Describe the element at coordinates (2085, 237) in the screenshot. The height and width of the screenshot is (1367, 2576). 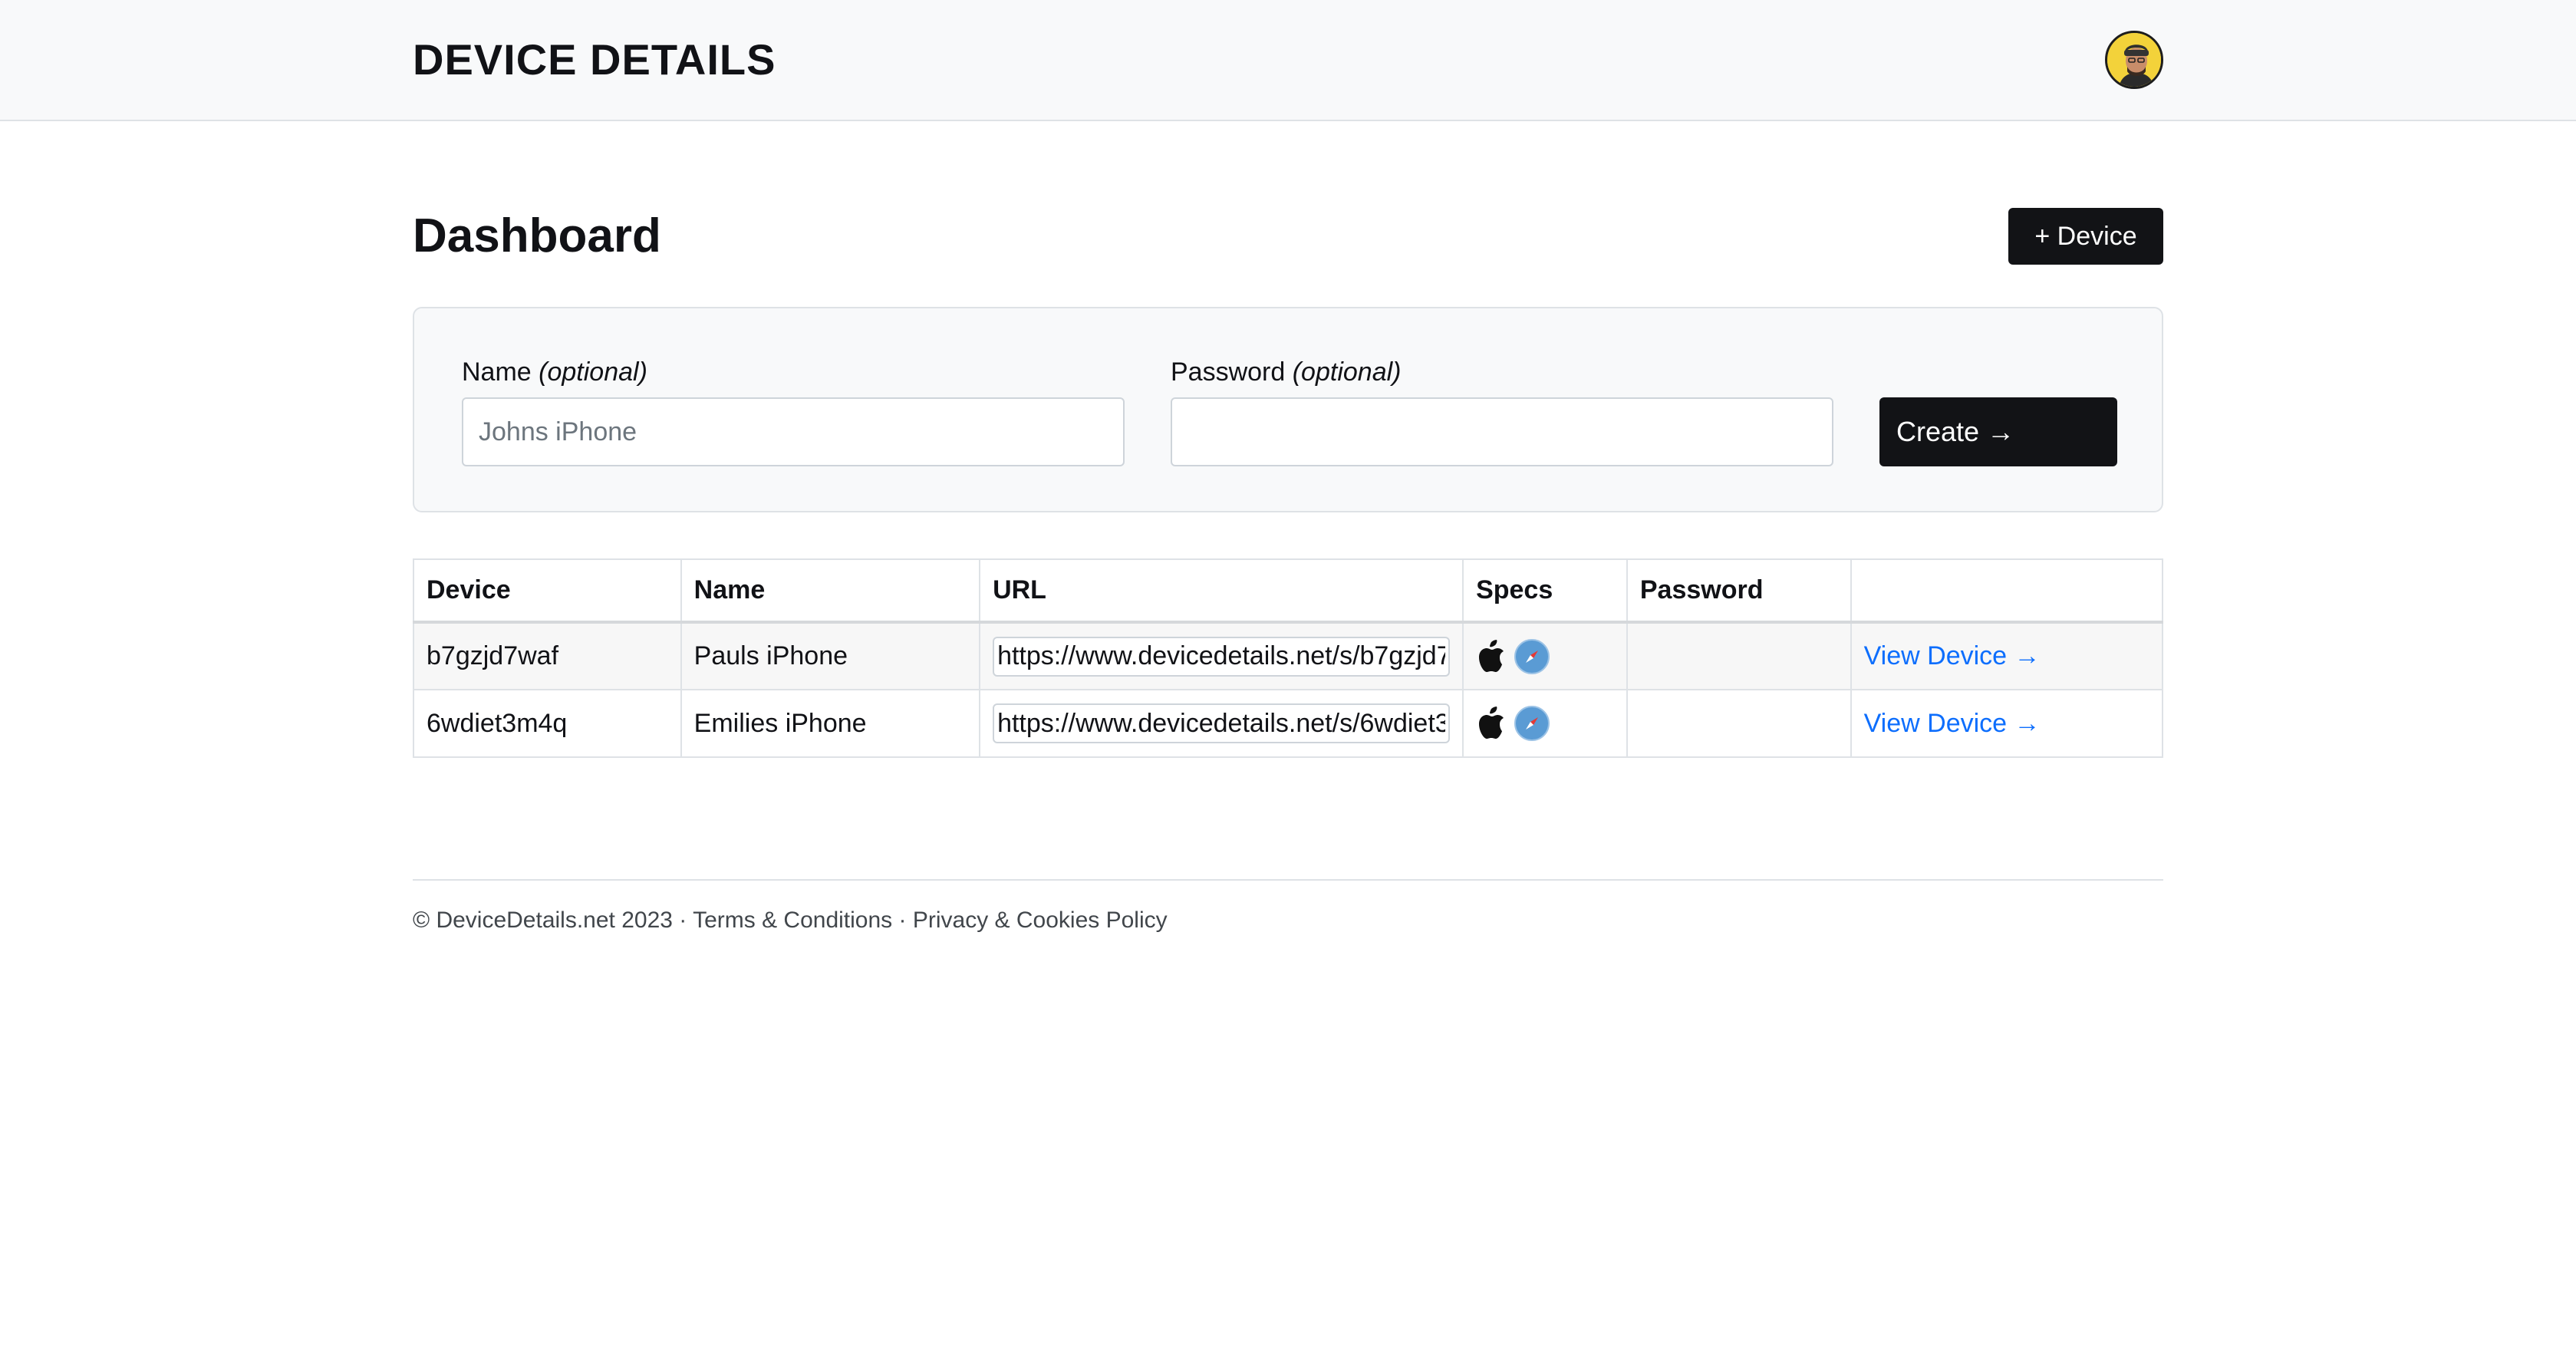
I see `add-device-button: + Device` at that location.